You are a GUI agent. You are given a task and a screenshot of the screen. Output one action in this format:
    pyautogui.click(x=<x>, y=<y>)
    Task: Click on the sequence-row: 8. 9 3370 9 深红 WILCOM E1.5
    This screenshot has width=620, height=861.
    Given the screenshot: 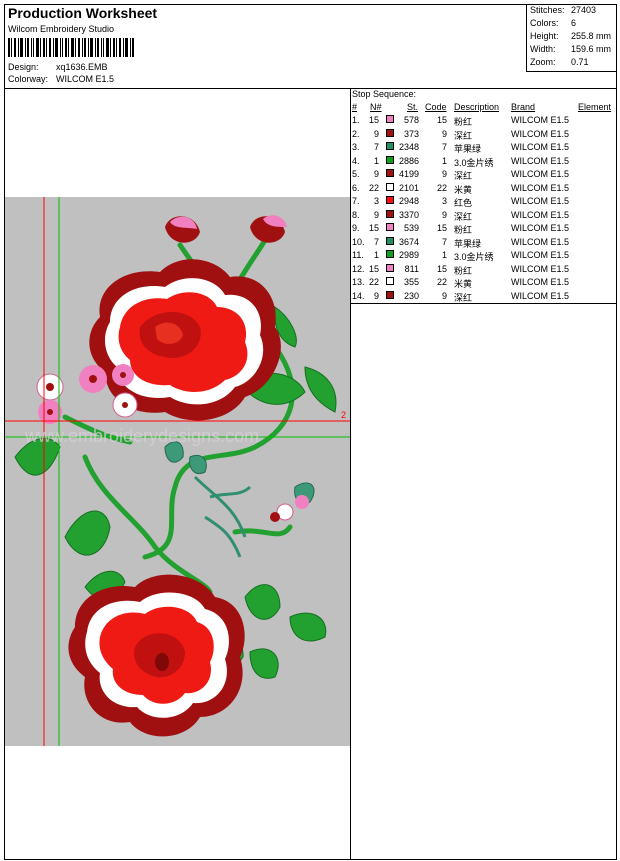 What is the action you would take?
    pyautogui.click(x=483, y=216)
    